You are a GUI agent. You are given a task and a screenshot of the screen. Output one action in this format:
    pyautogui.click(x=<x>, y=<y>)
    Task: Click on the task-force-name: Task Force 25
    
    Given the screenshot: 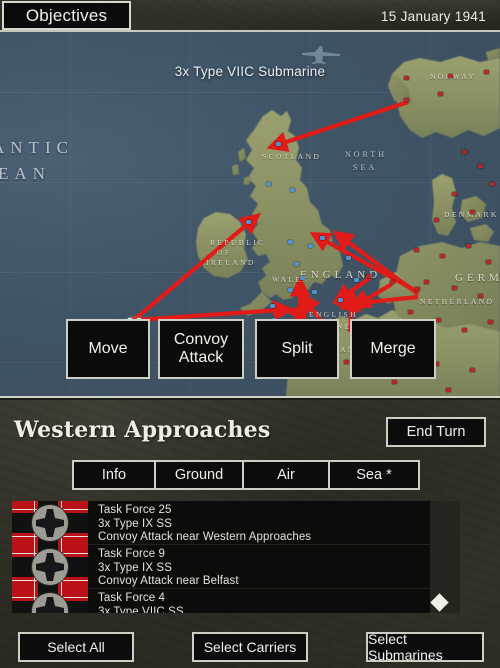 What is the action you would take?
    pyautogui.click(x=135, y=510)
    